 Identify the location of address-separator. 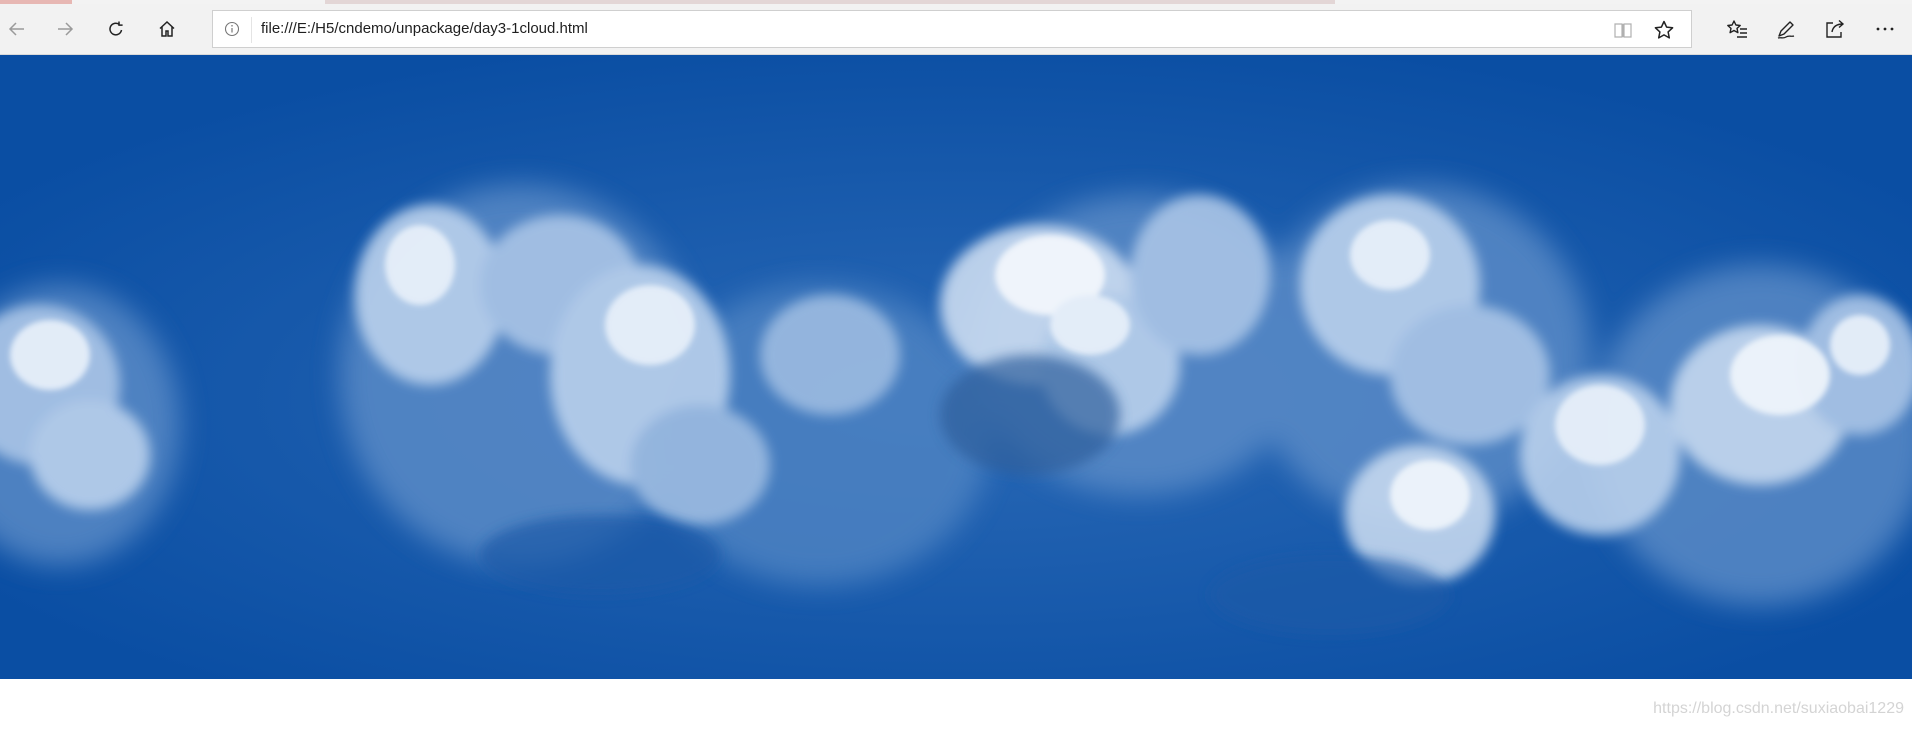
(251, 30).